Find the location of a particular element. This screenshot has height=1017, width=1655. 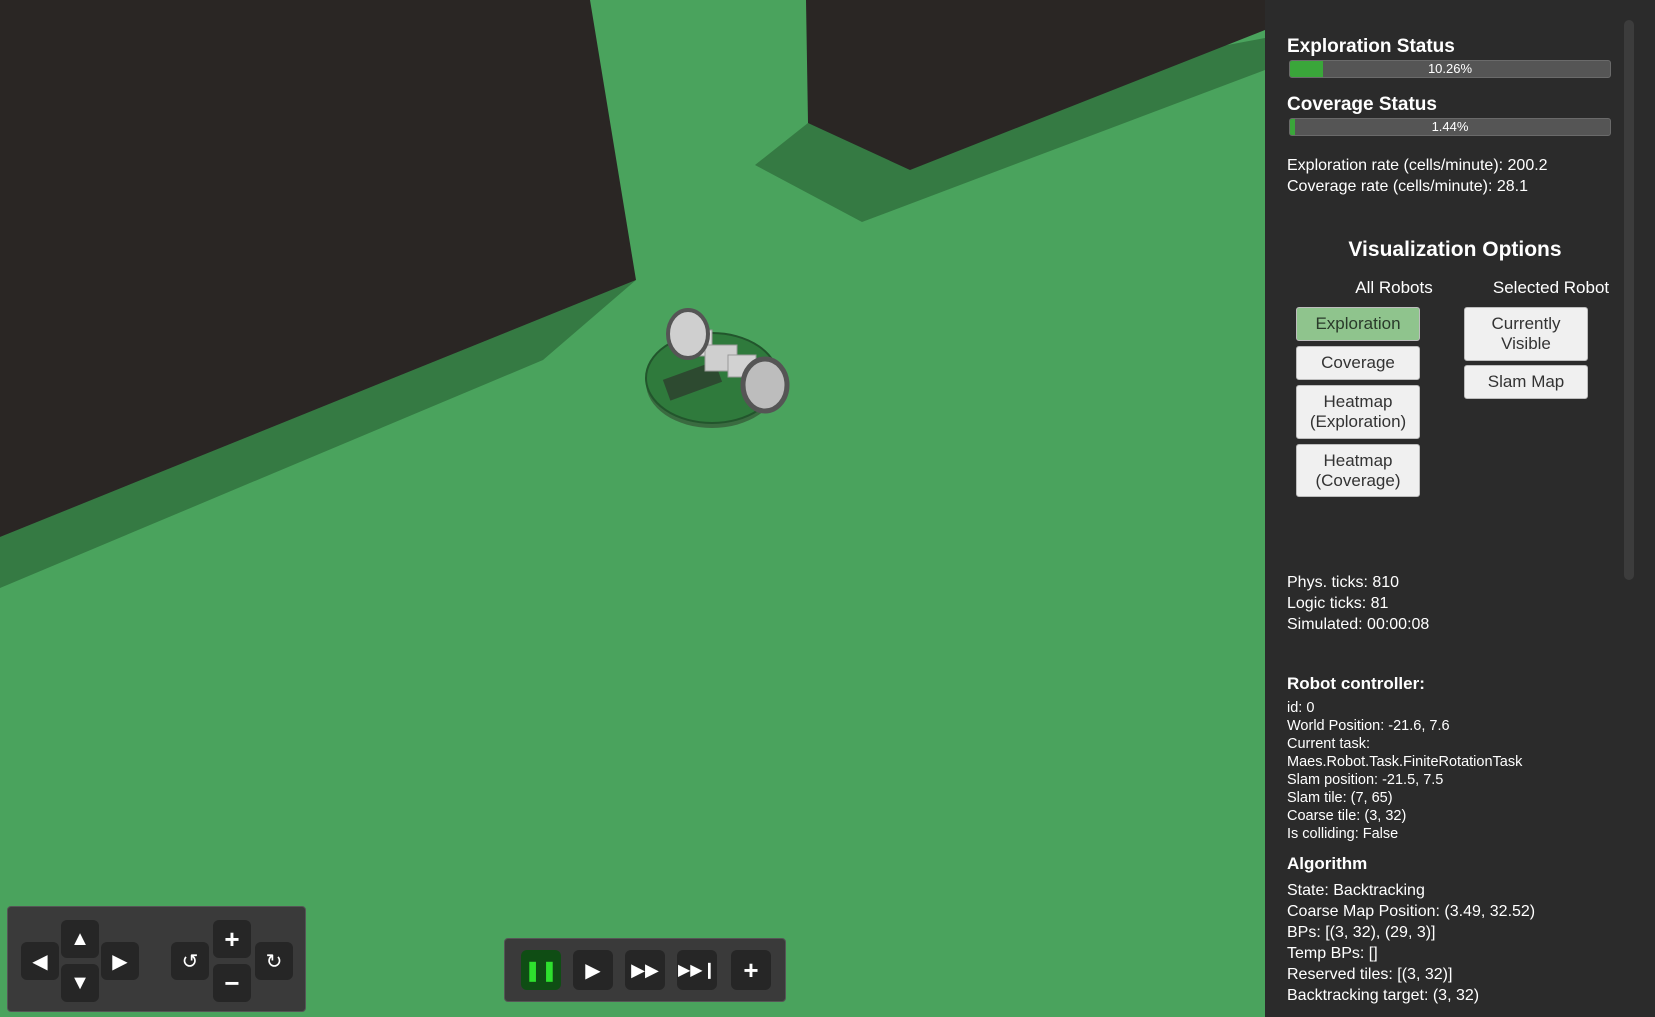

play-icon: ▶ is located at coordinates (593, 970).